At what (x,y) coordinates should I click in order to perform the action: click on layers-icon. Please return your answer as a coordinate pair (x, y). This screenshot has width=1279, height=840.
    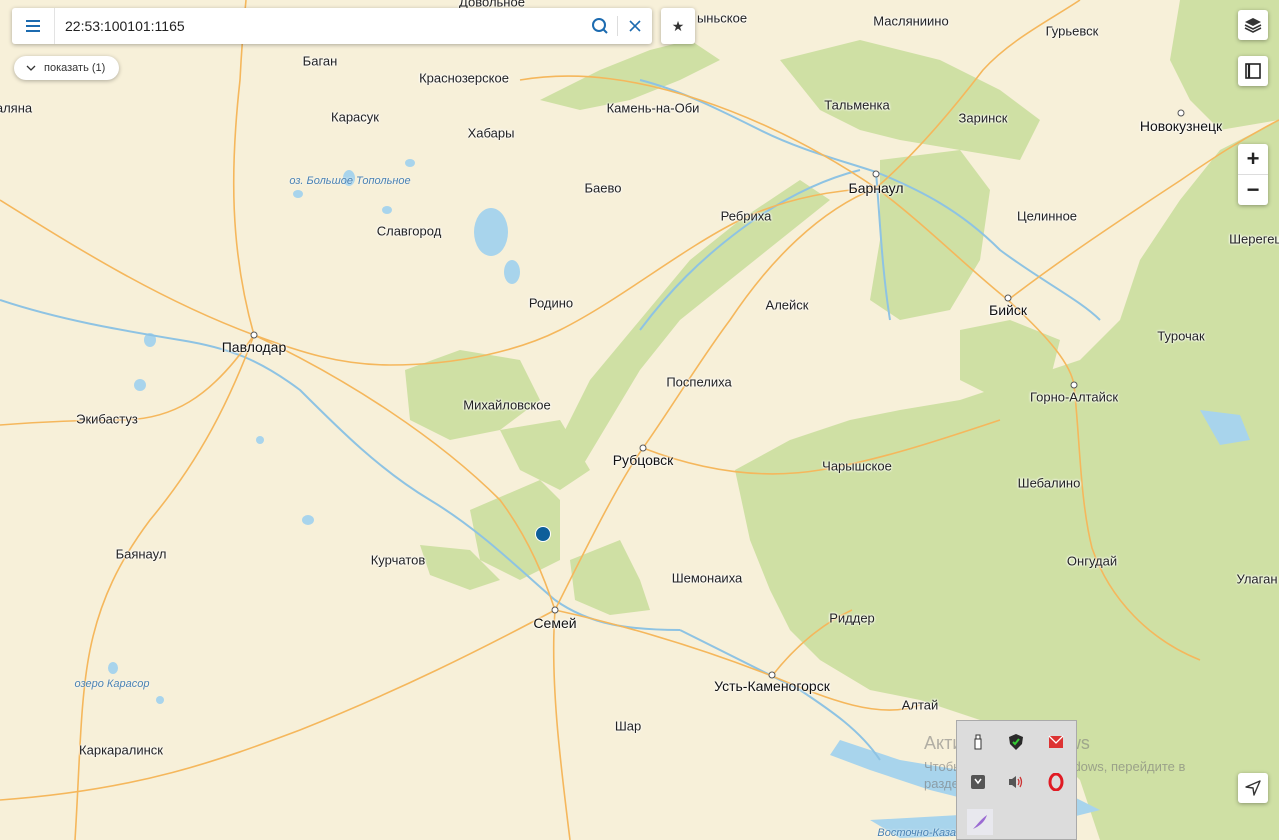
    Looking at the image, I should click on (1253, 25).